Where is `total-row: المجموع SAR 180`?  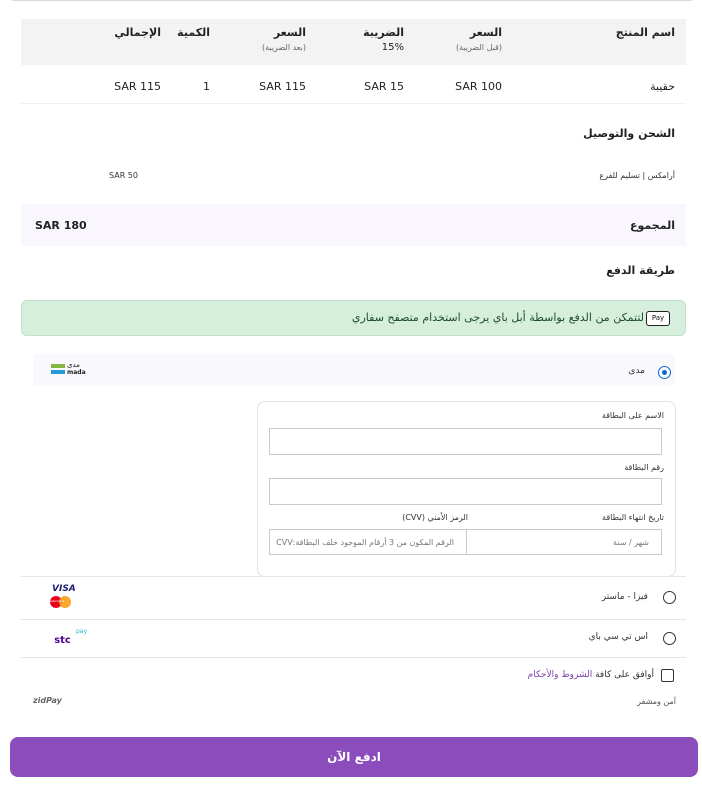
total-row: المجموع SAR 180 is located at coordinates (353, 225).